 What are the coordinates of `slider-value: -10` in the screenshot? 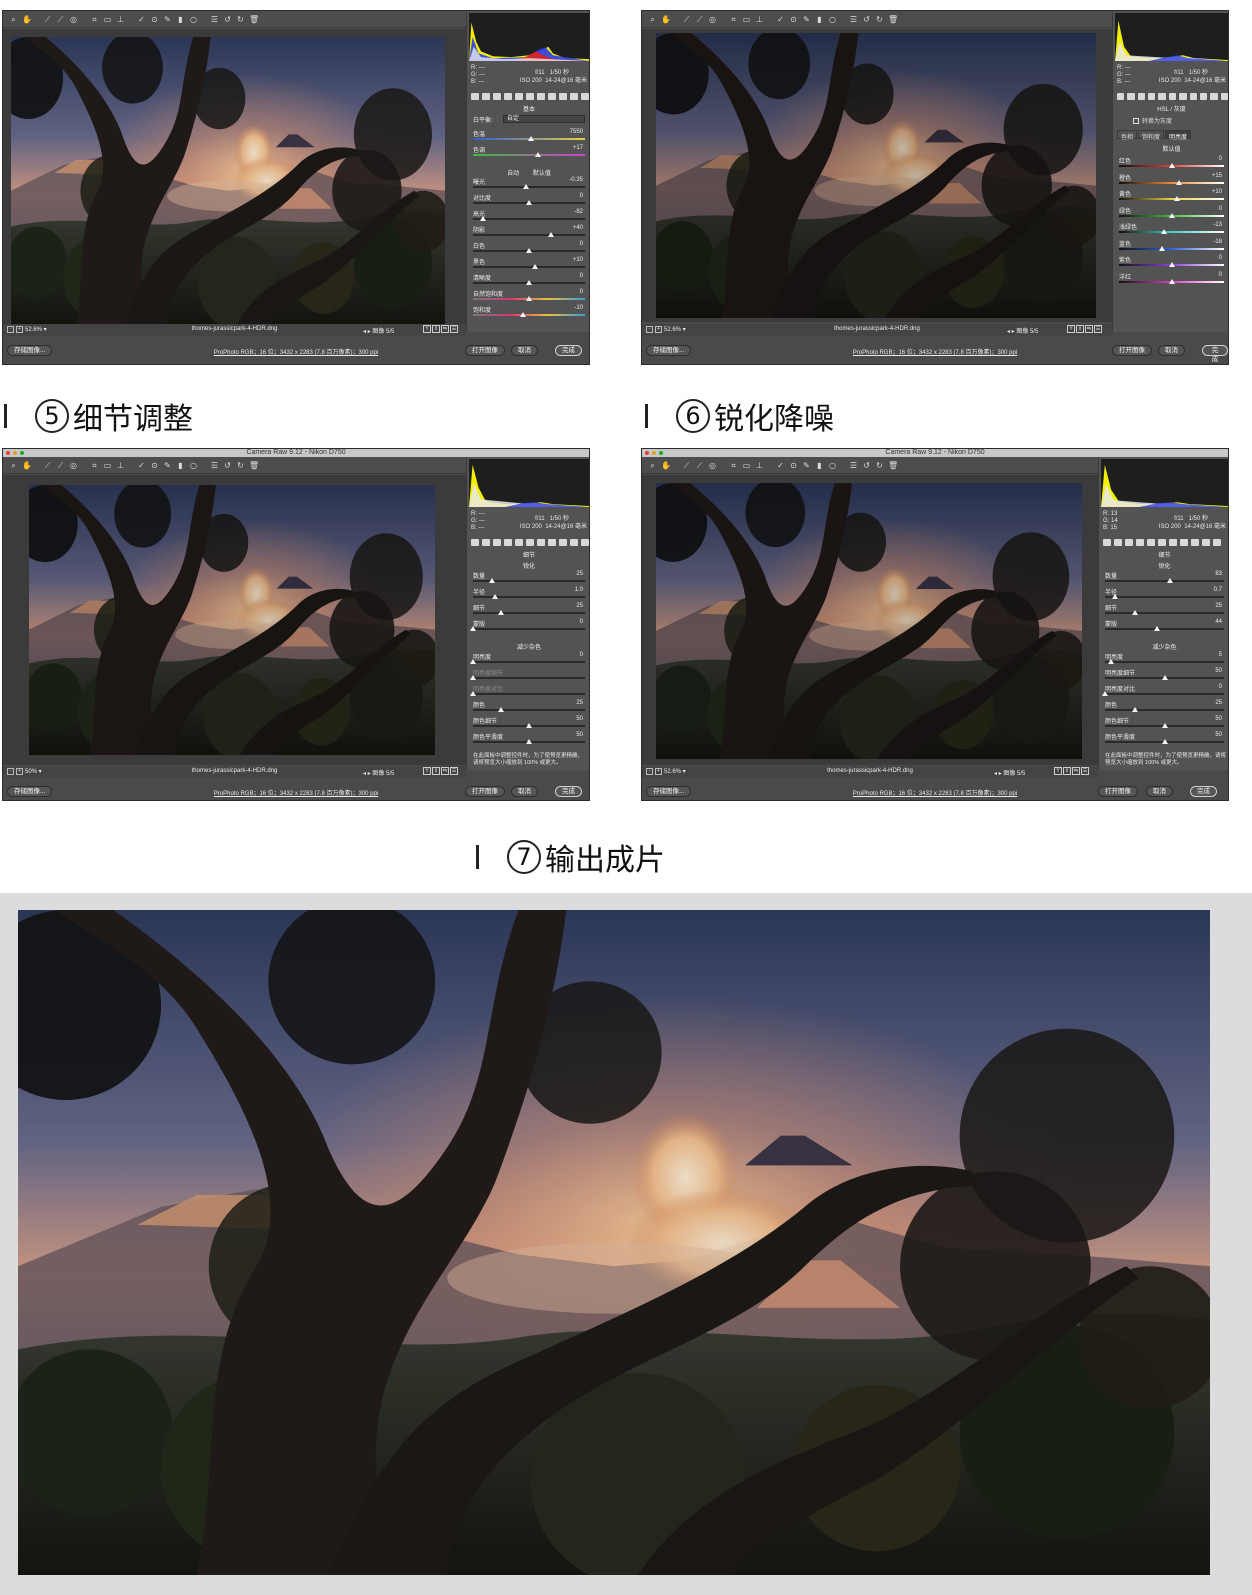 It's located at (578, 308).